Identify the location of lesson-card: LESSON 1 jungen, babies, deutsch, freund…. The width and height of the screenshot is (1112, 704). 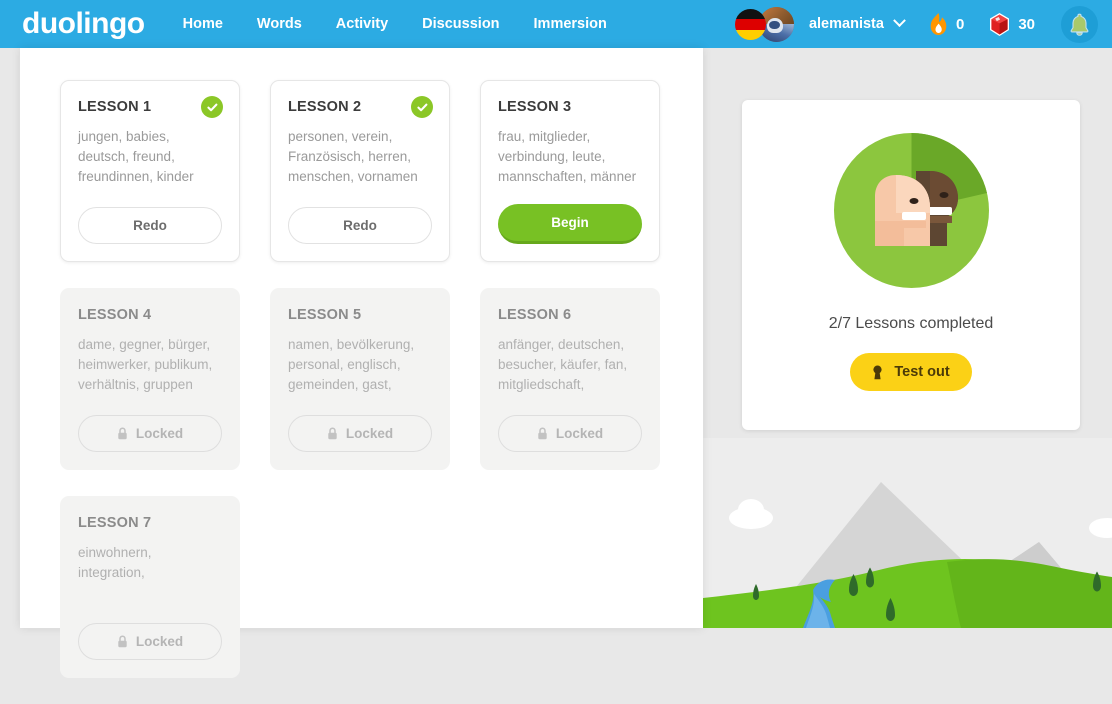
(150, 171).